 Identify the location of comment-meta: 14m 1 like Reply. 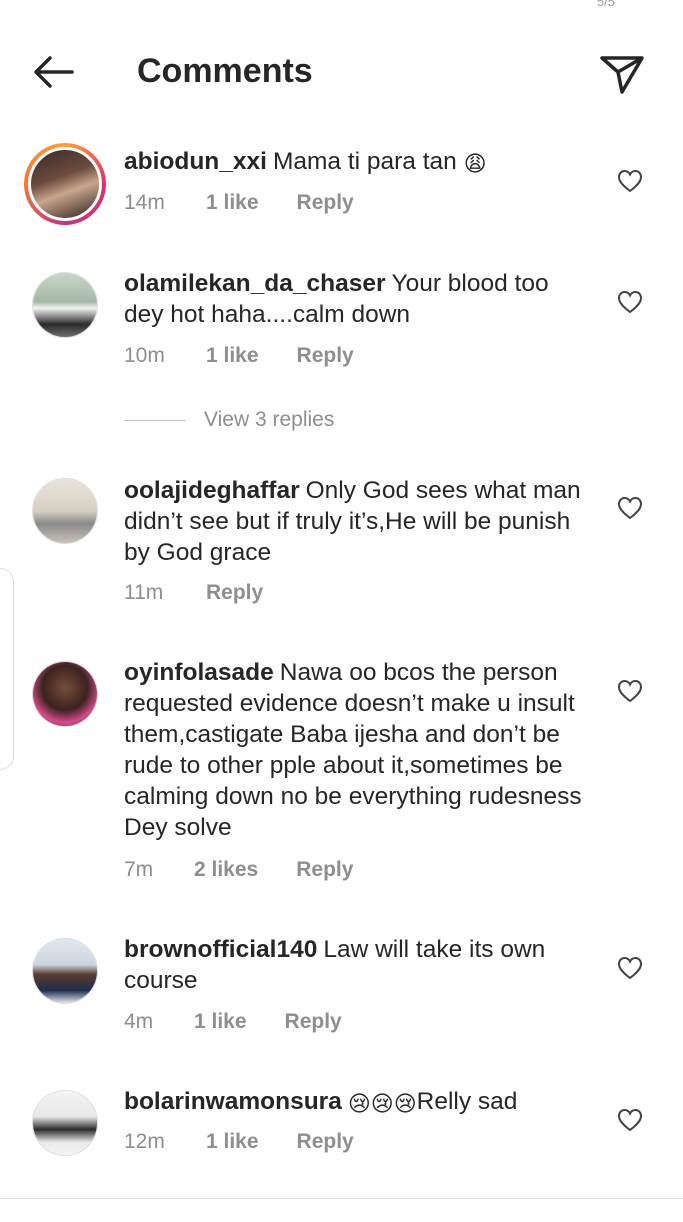
(239, 203).